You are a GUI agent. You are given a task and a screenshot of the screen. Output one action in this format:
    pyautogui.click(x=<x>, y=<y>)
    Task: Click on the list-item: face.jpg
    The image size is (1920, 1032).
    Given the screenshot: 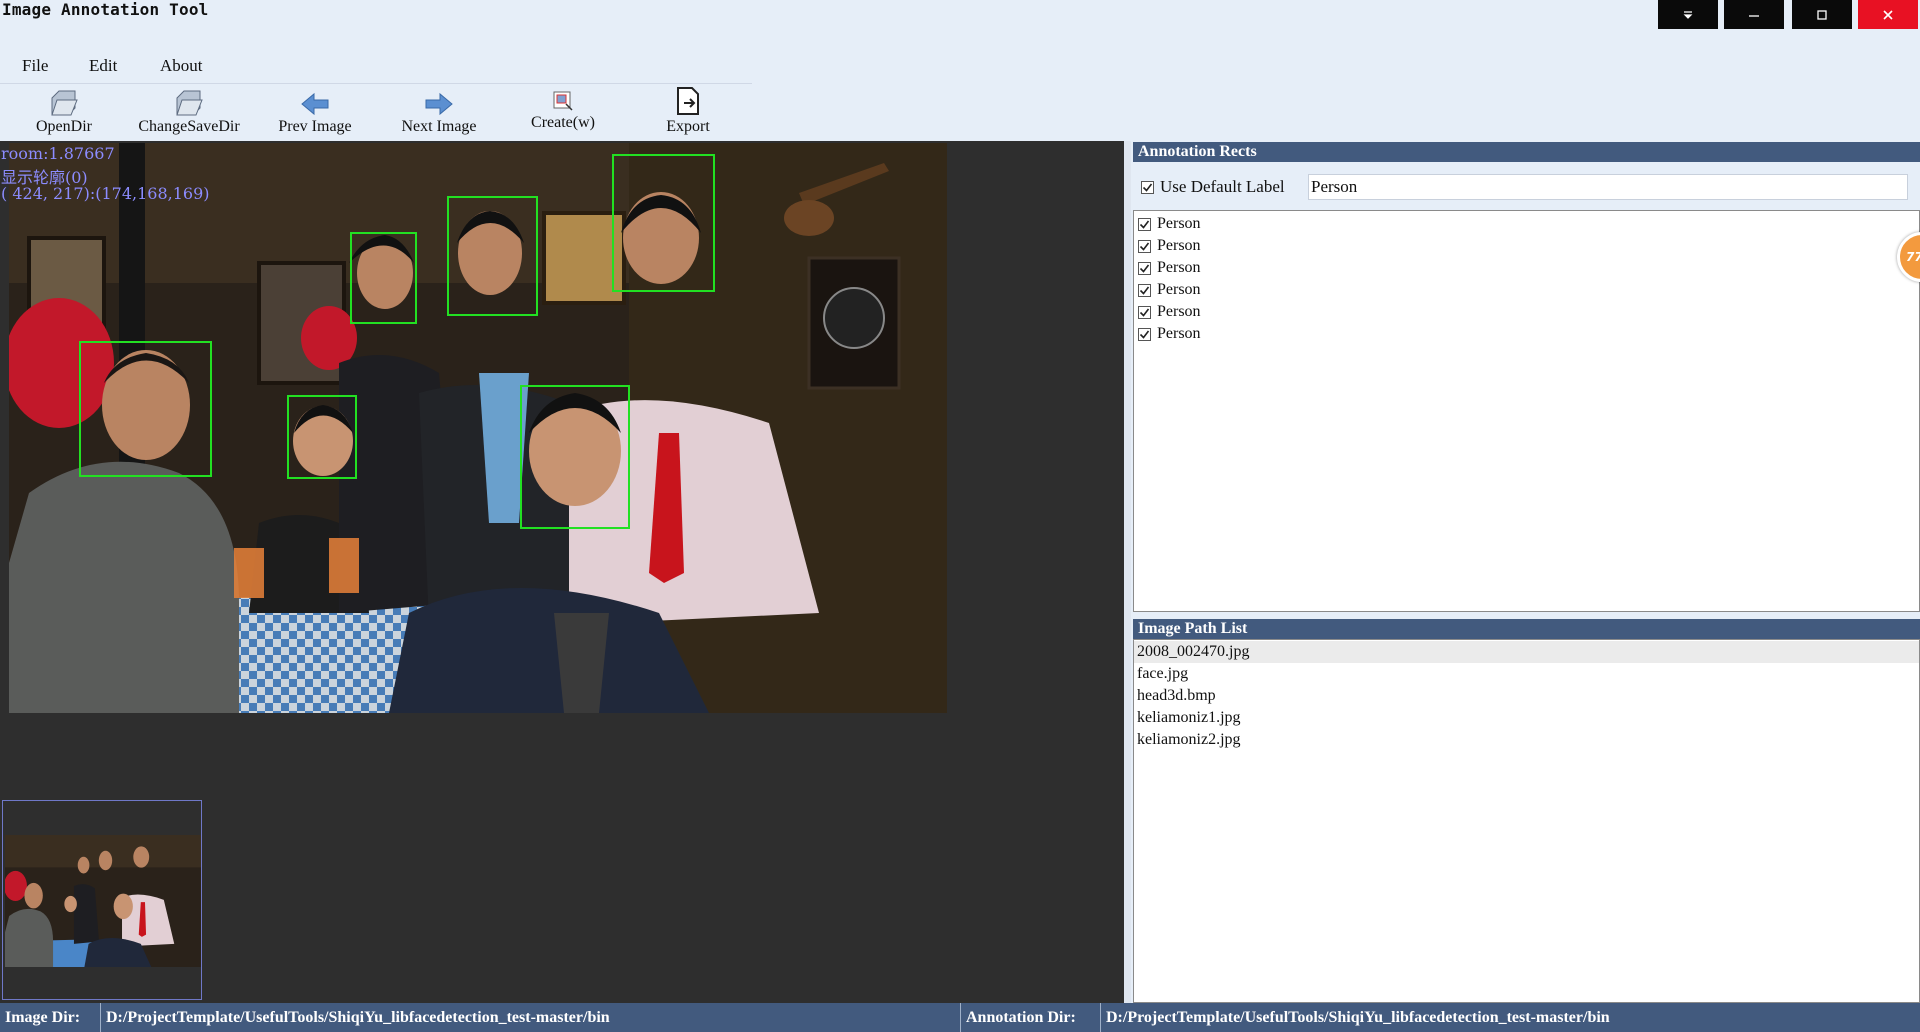 What is the action you would take?
    pyautogui.click(x=1526, y=674)
    